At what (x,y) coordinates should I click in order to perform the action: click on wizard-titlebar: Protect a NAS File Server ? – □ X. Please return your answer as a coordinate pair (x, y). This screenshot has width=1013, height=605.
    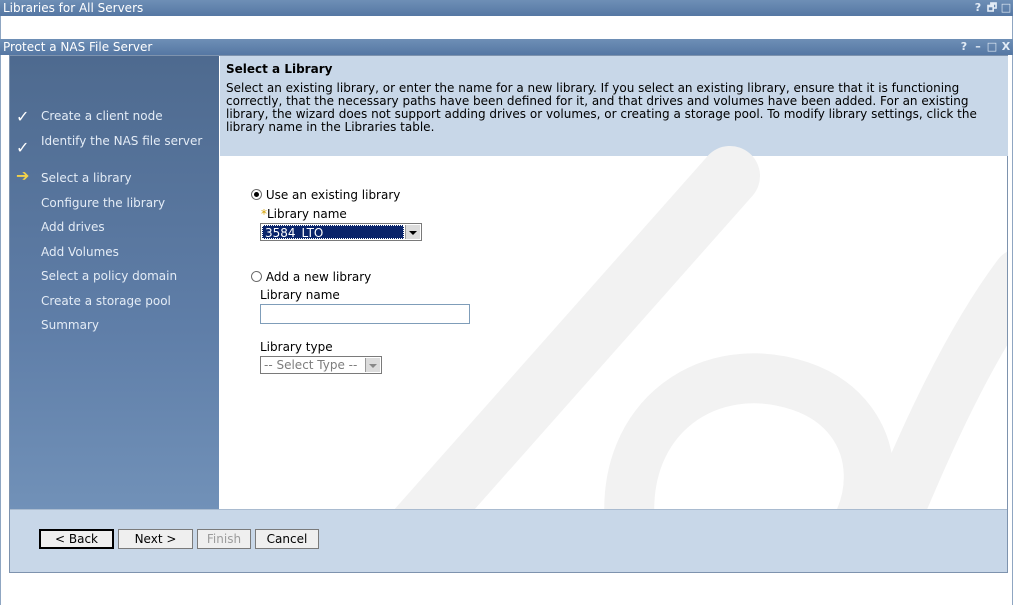
    Looking at the image, I should click on (506, 47).